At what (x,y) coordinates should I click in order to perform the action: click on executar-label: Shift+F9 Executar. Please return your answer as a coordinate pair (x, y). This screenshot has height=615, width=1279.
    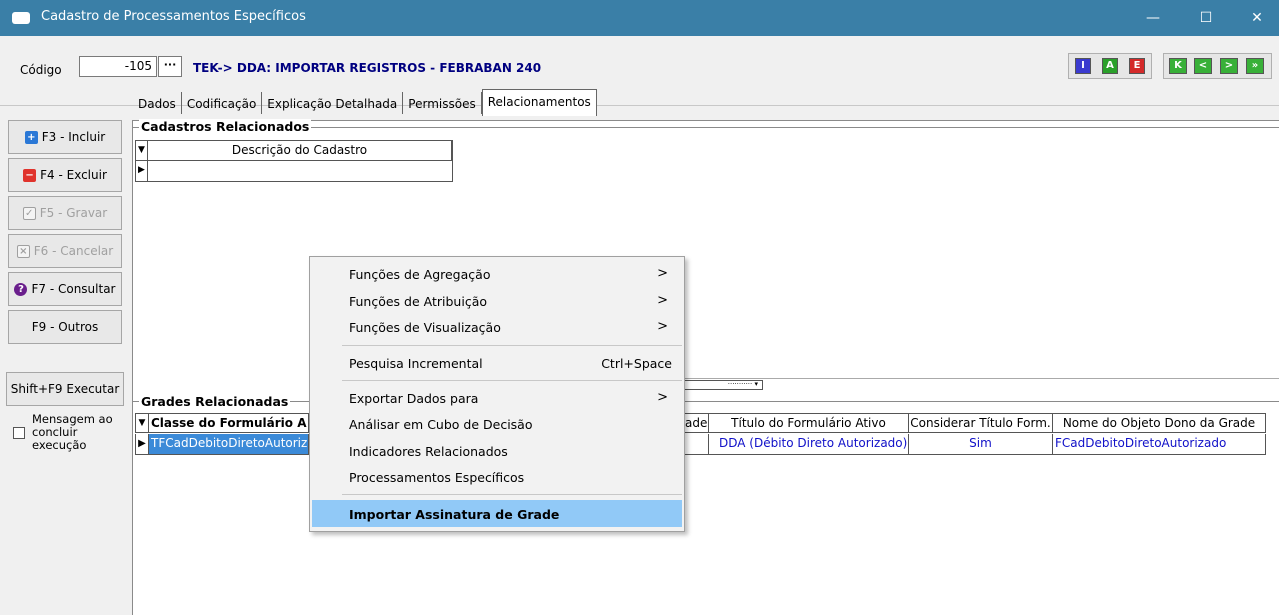
    Looking at the image, I should click on (65, 389).